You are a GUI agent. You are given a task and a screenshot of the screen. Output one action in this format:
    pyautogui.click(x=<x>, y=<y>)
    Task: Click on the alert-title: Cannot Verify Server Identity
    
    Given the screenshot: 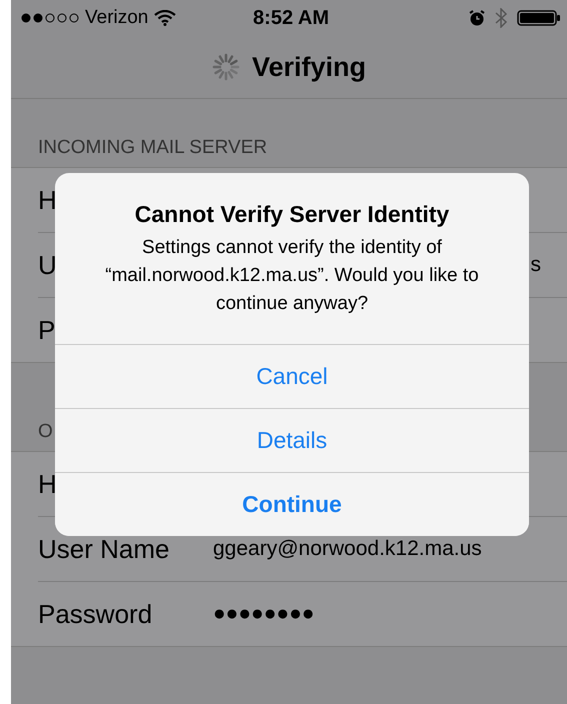 What is the action you would take?
    pyautogui.click(x=292, y=214)
    